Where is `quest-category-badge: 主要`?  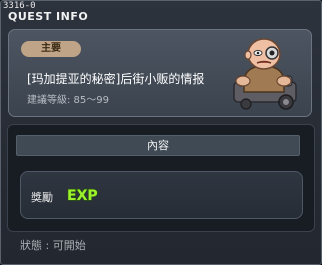
quest-category-badge: 主要 is located at coordinates (51, 49).